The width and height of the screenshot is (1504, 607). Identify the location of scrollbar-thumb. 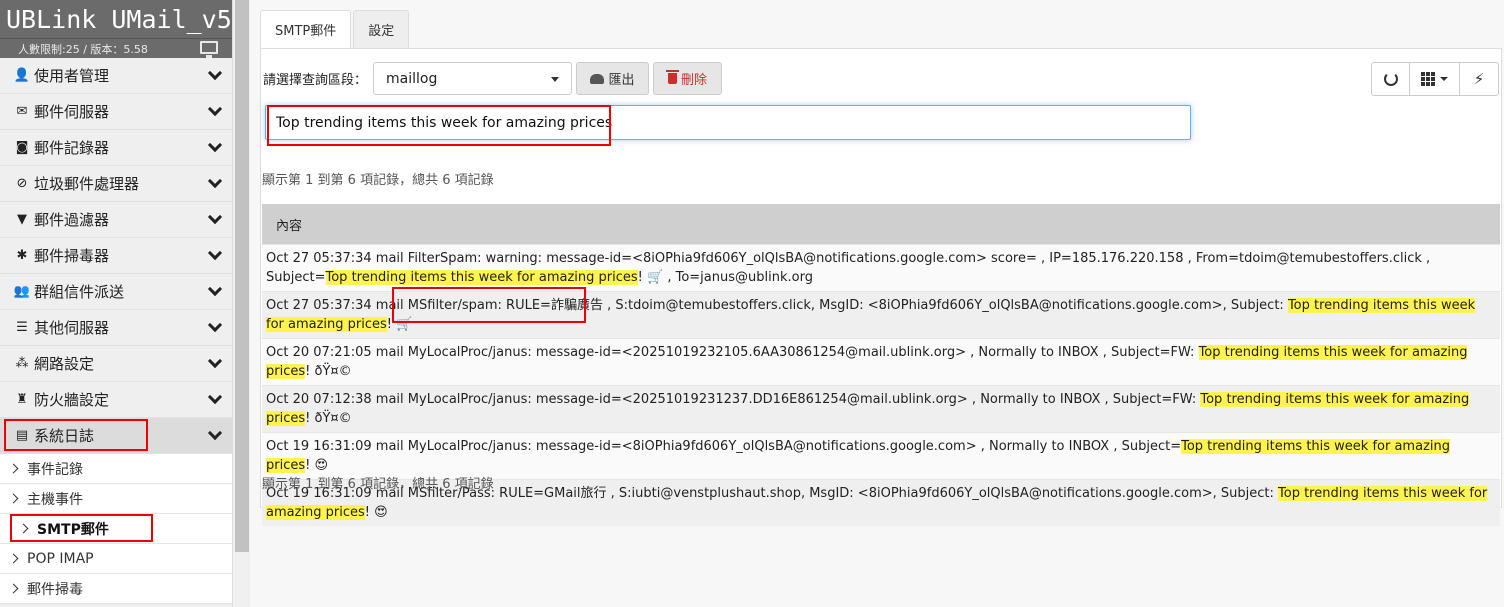
(242, 276).